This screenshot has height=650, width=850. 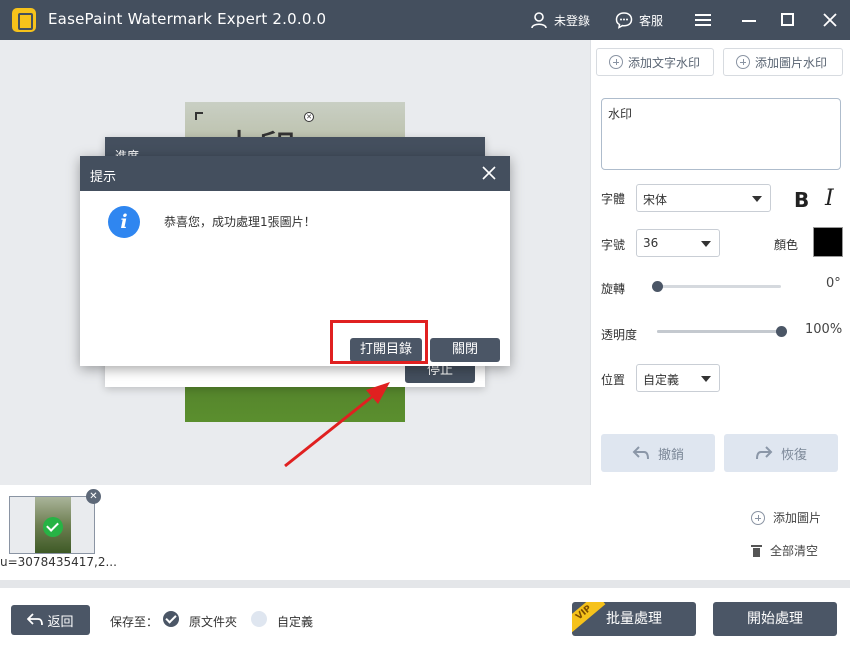 What do you see at coordinates (781, 331) in the screenshot?
I see `opacity-slider-thumb` at bounding box center [781, 331].